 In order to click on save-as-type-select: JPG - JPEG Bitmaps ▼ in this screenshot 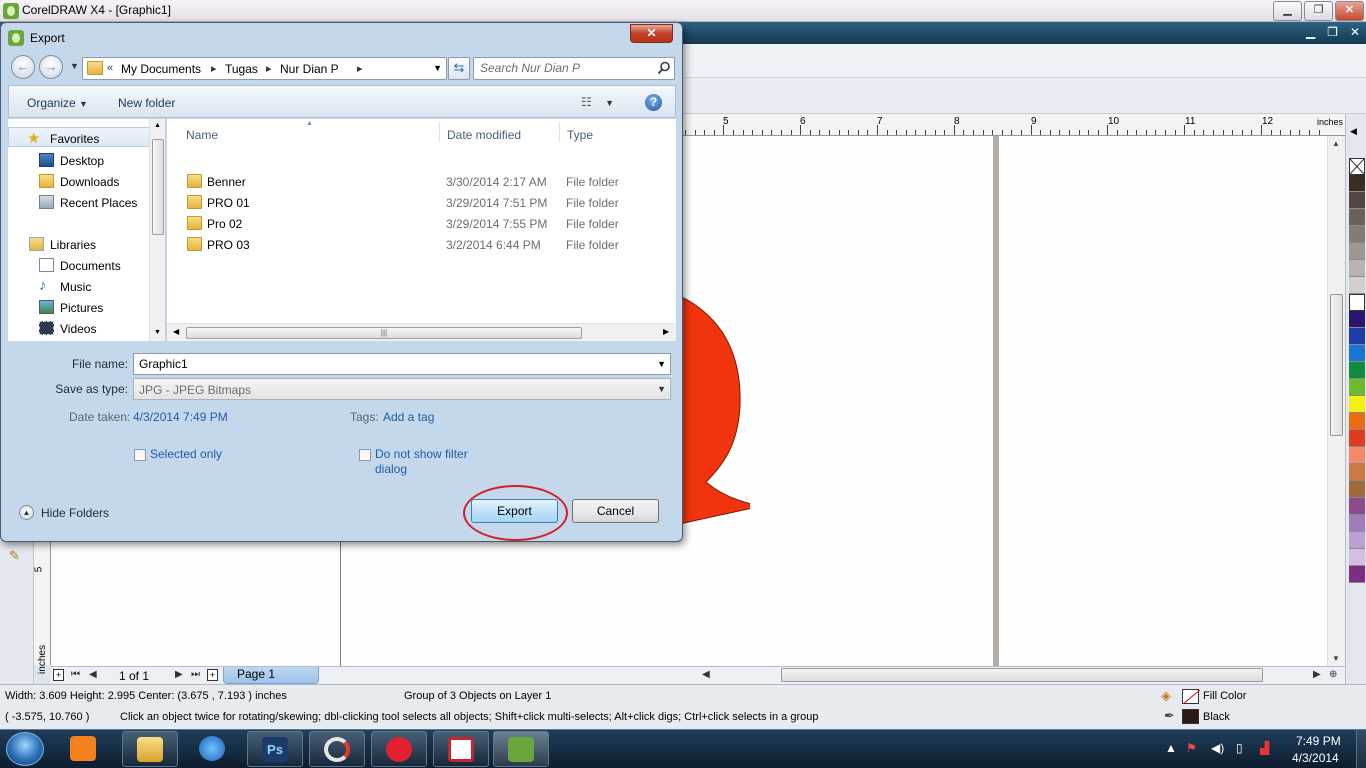, I will do `click(402, 389)`.